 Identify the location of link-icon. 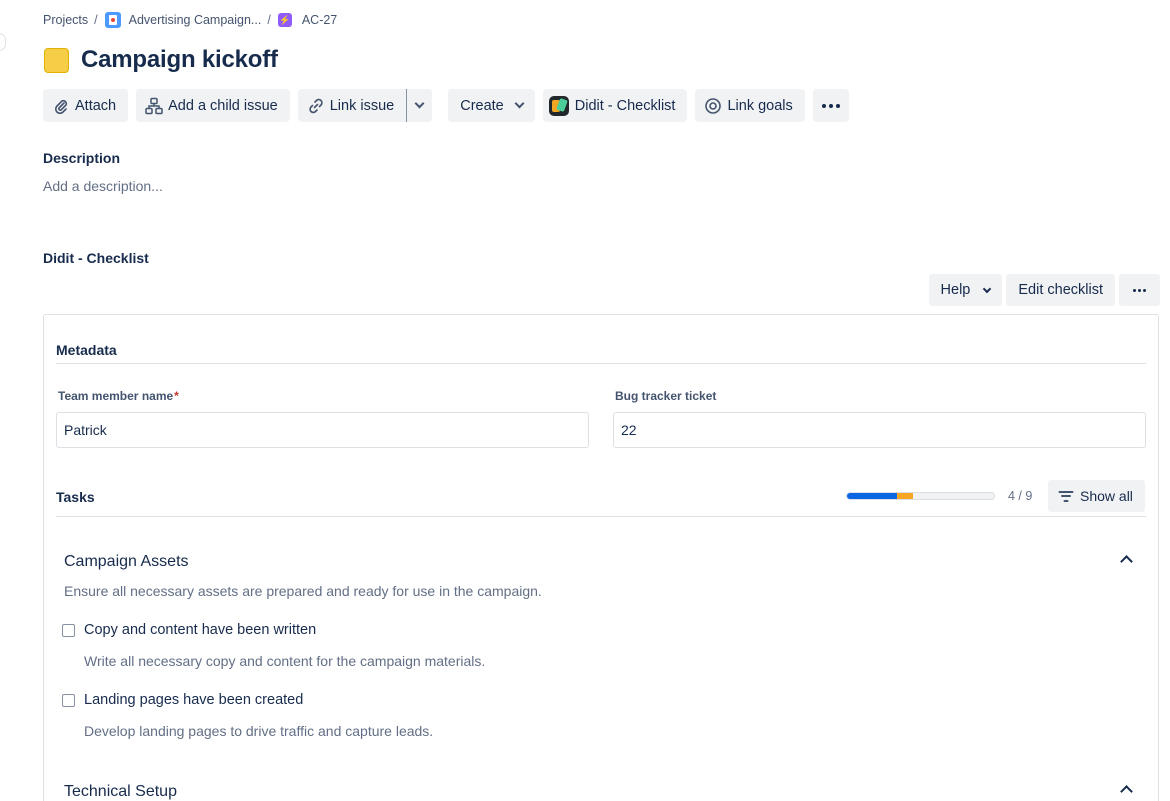
(316, 106).